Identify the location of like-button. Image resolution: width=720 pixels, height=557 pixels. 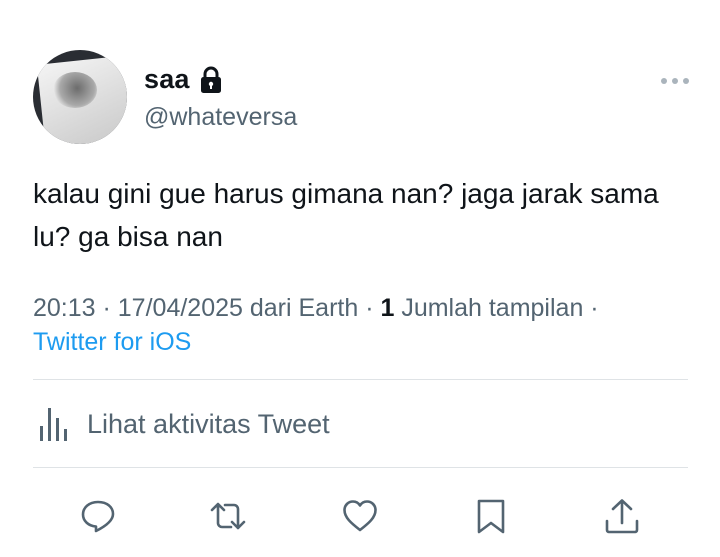
(360, 516).